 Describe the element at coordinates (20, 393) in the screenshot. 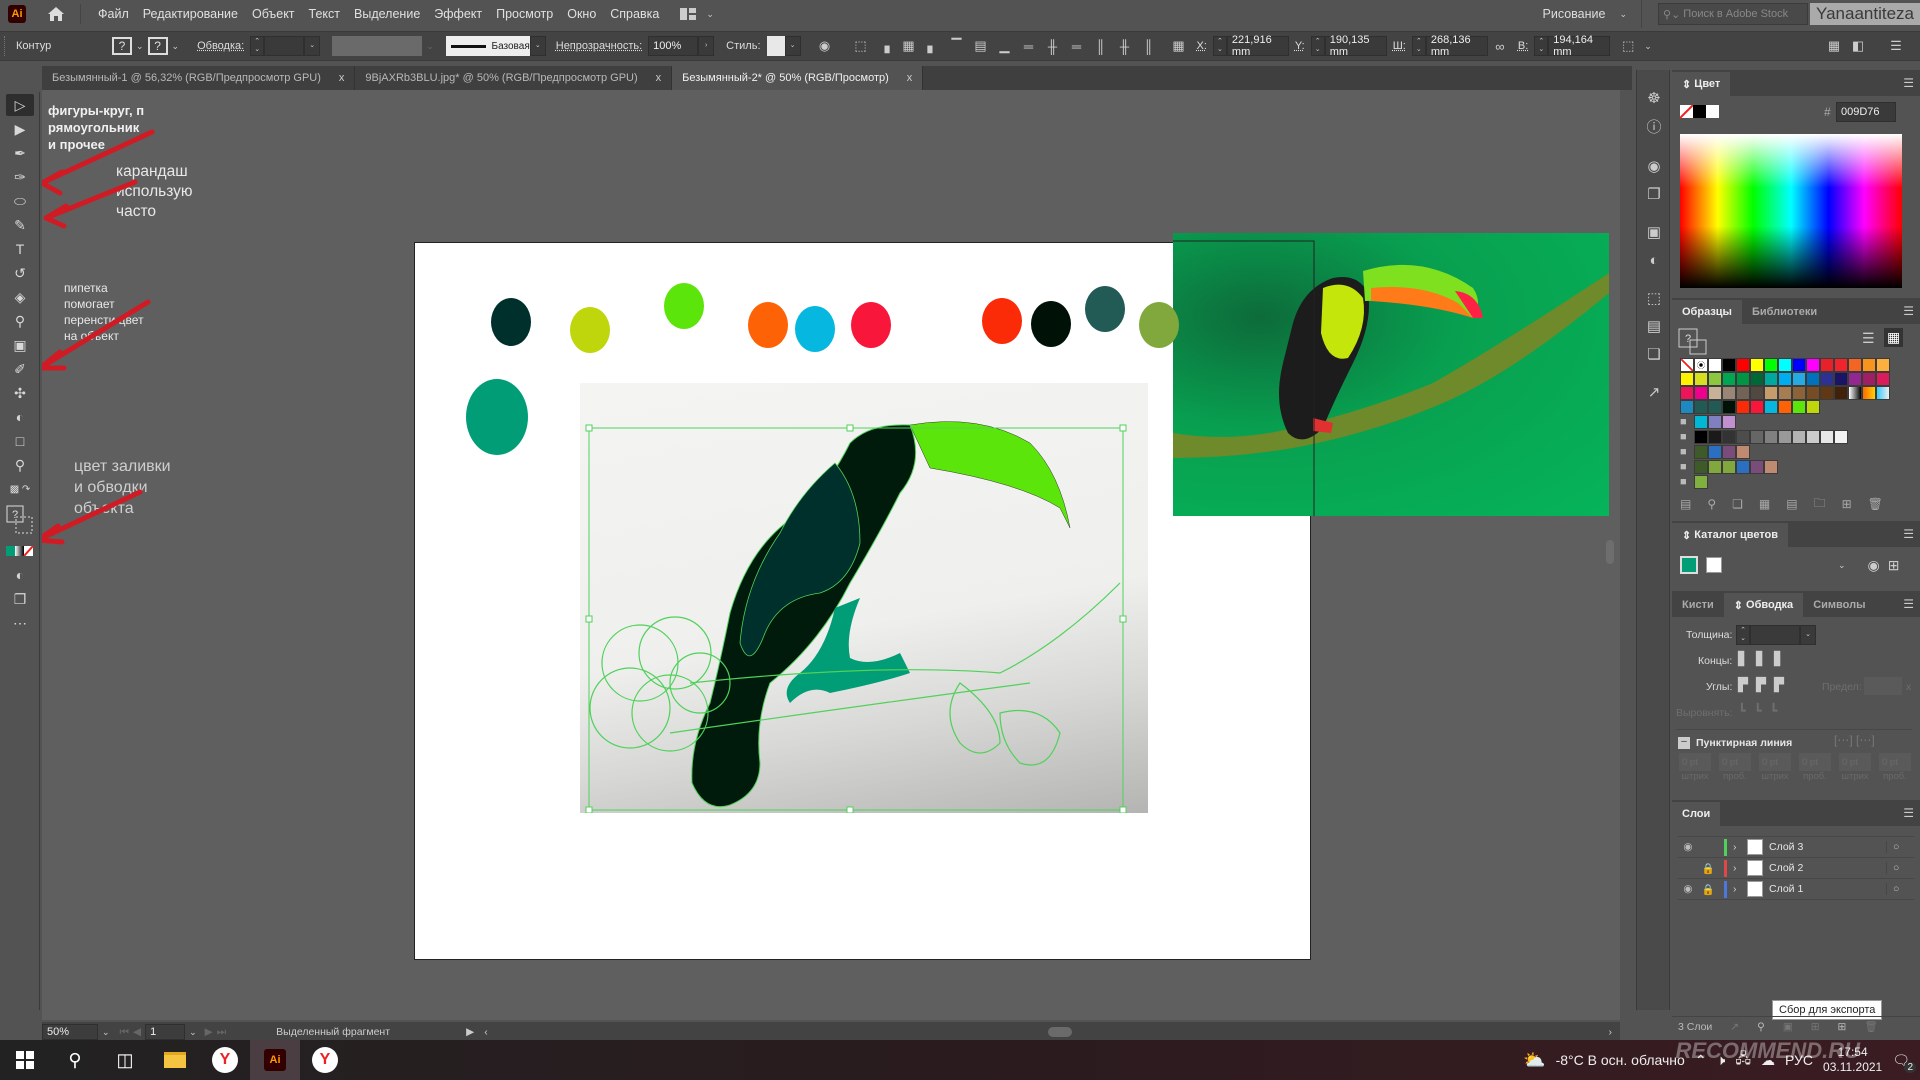

I see `puppet-warp-tool-icon: ✣` at that location.